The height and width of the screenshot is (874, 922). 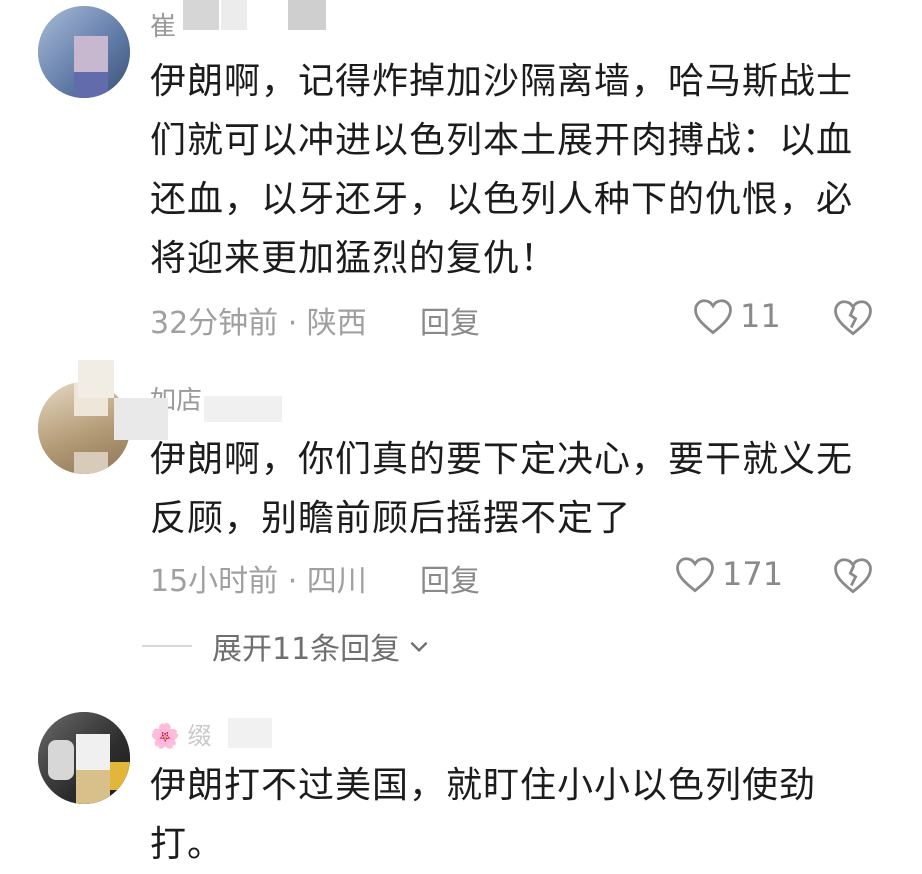 I want to click on chevron-down-icon, so click(x=419, y=647).